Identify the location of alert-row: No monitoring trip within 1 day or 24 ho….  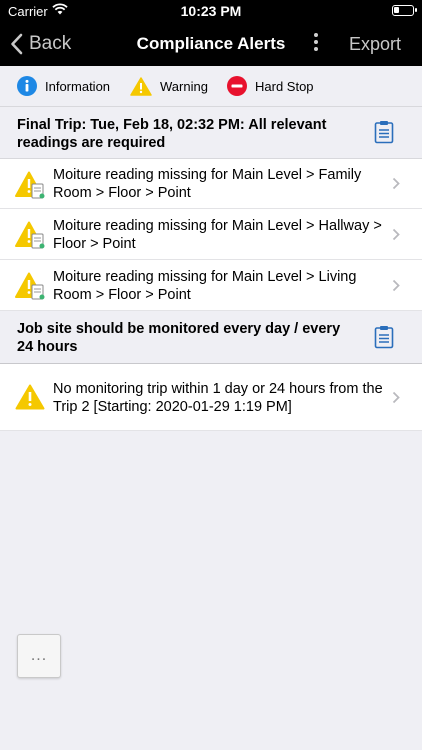
(211, 397).